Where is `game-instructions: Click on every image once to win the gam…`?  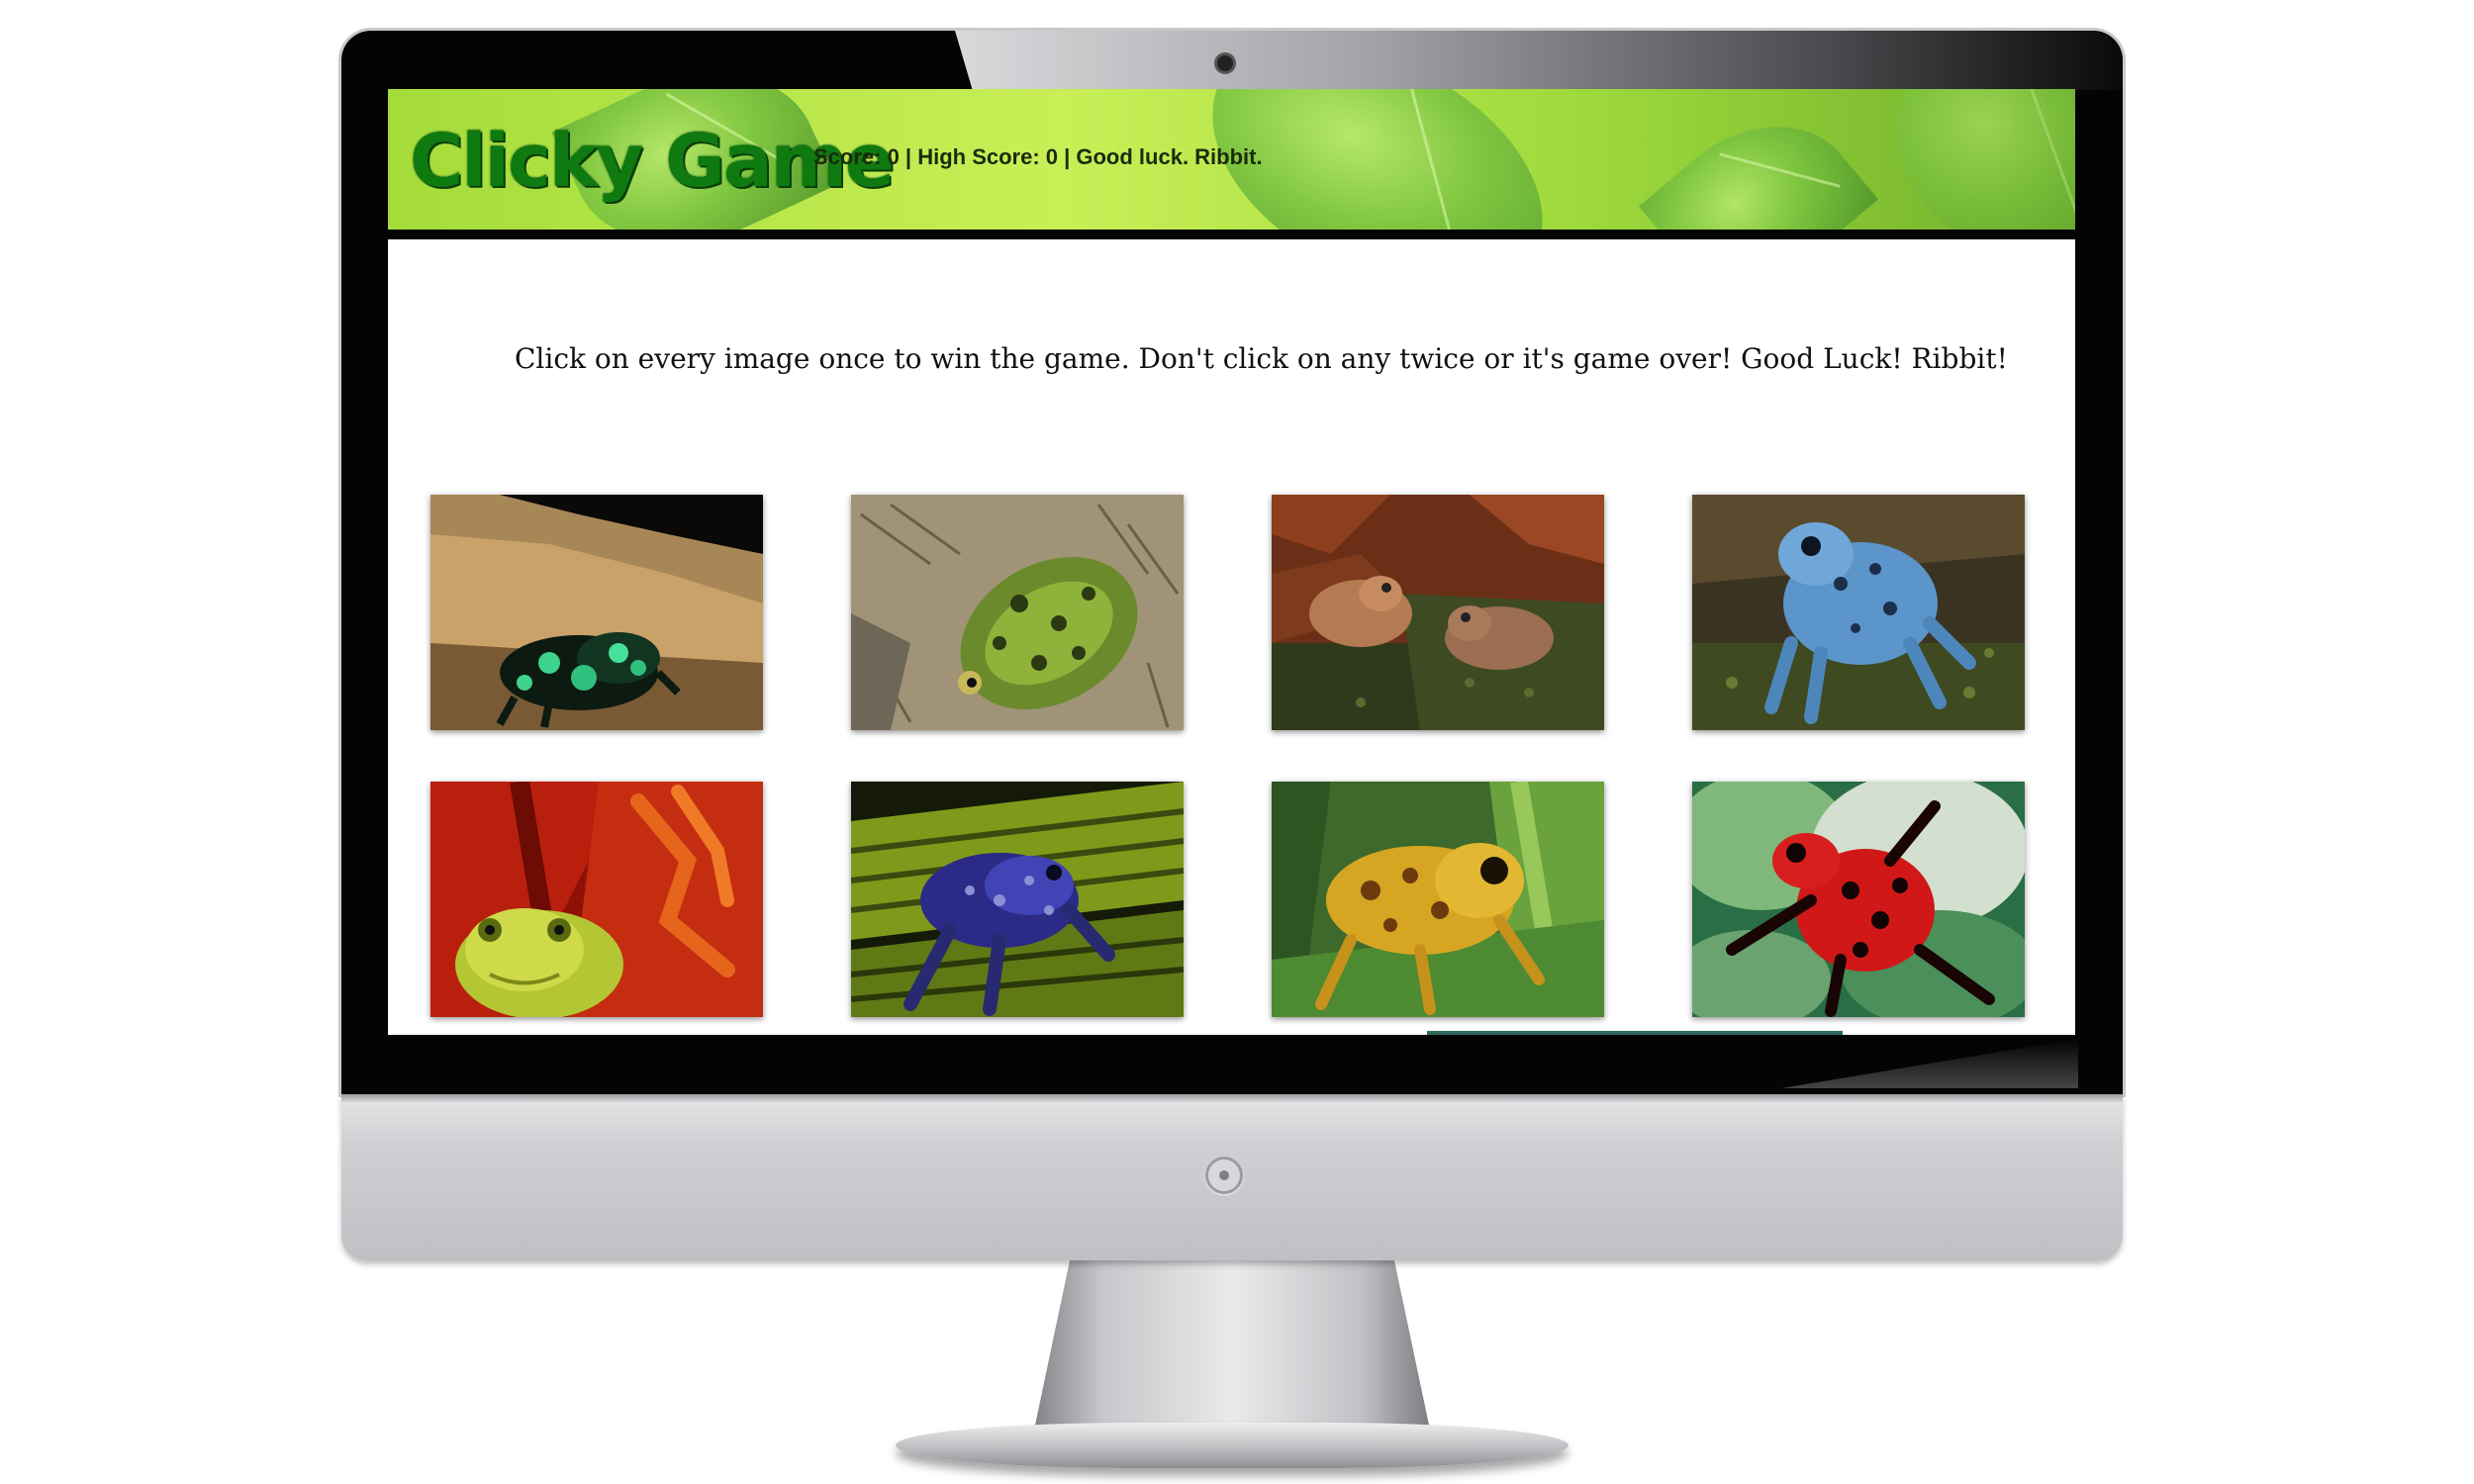 game-instructions: Click on every image once to win the gam… is located at coordinates (1261, 358).